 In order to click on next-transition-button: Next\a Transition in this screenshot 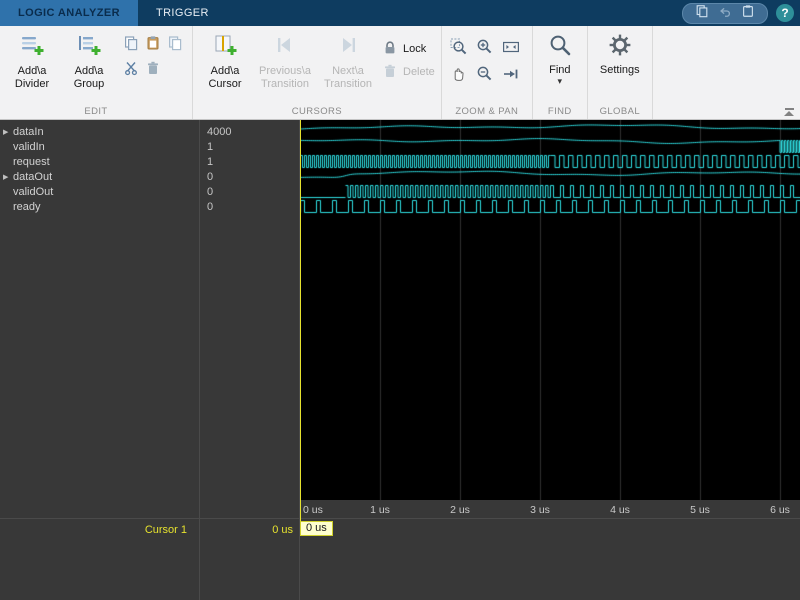, I will do `click(348, 60)`.